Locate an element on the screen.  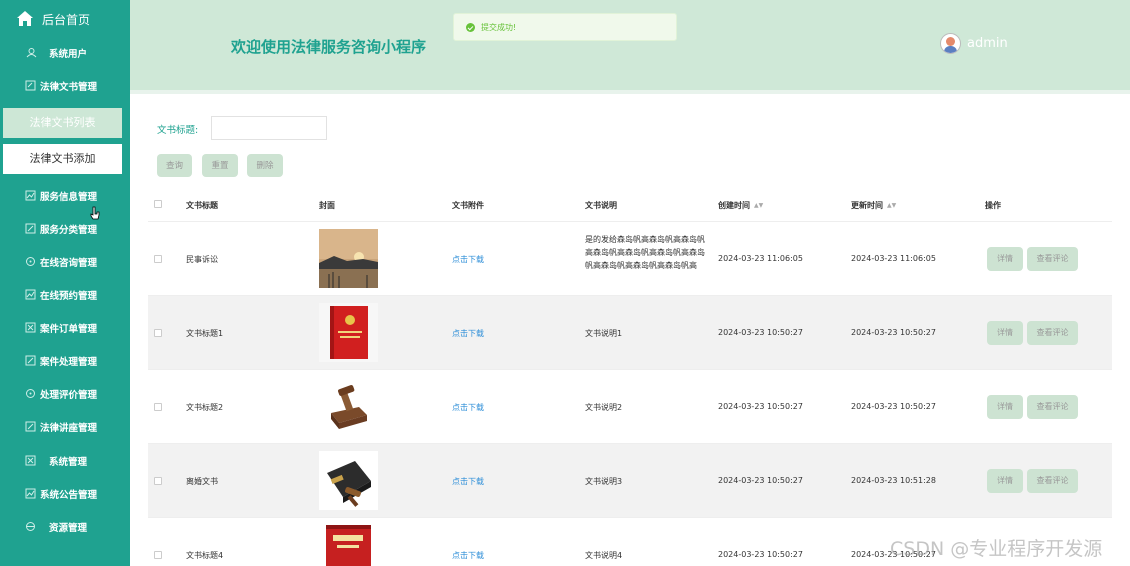
row-desc: 文书说明1 is located at coordinates (604, 333).